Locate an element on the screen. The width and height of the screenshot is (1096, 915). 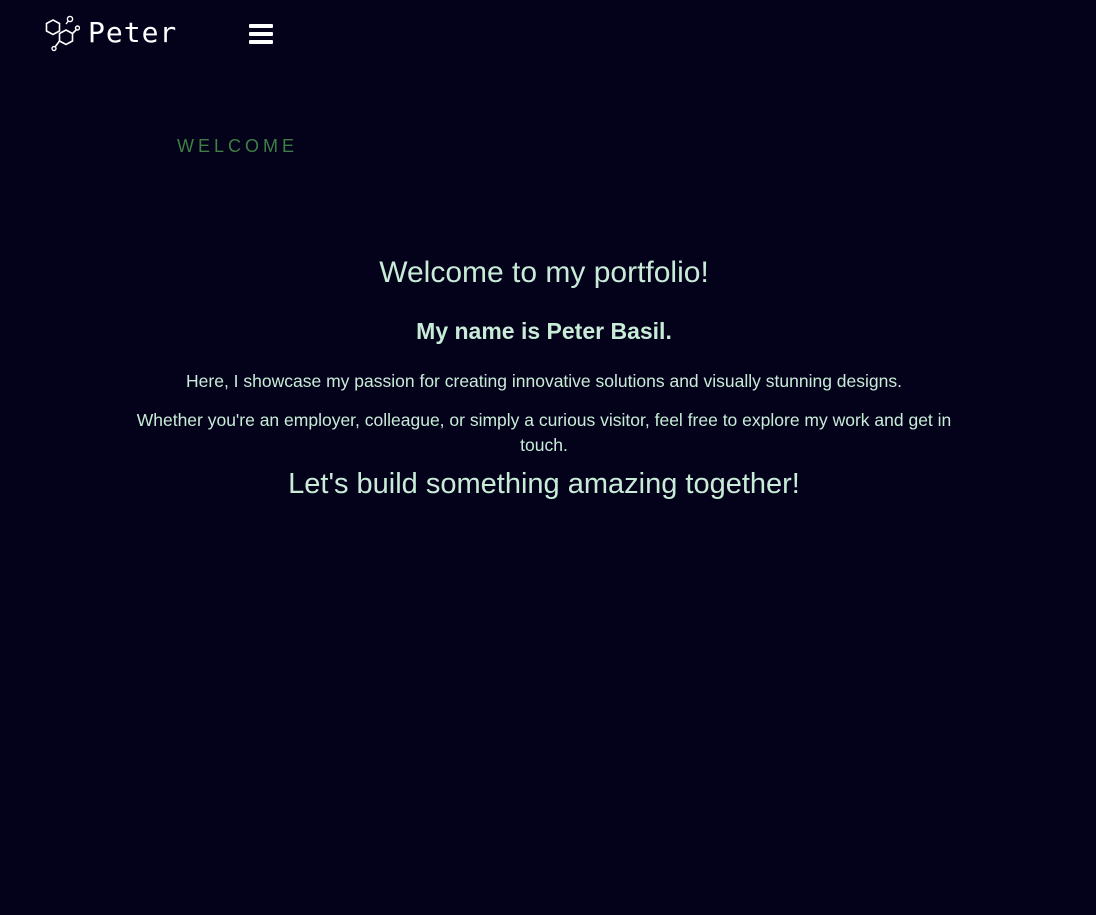
site-header: Peter is located at coordinates (548, 35).